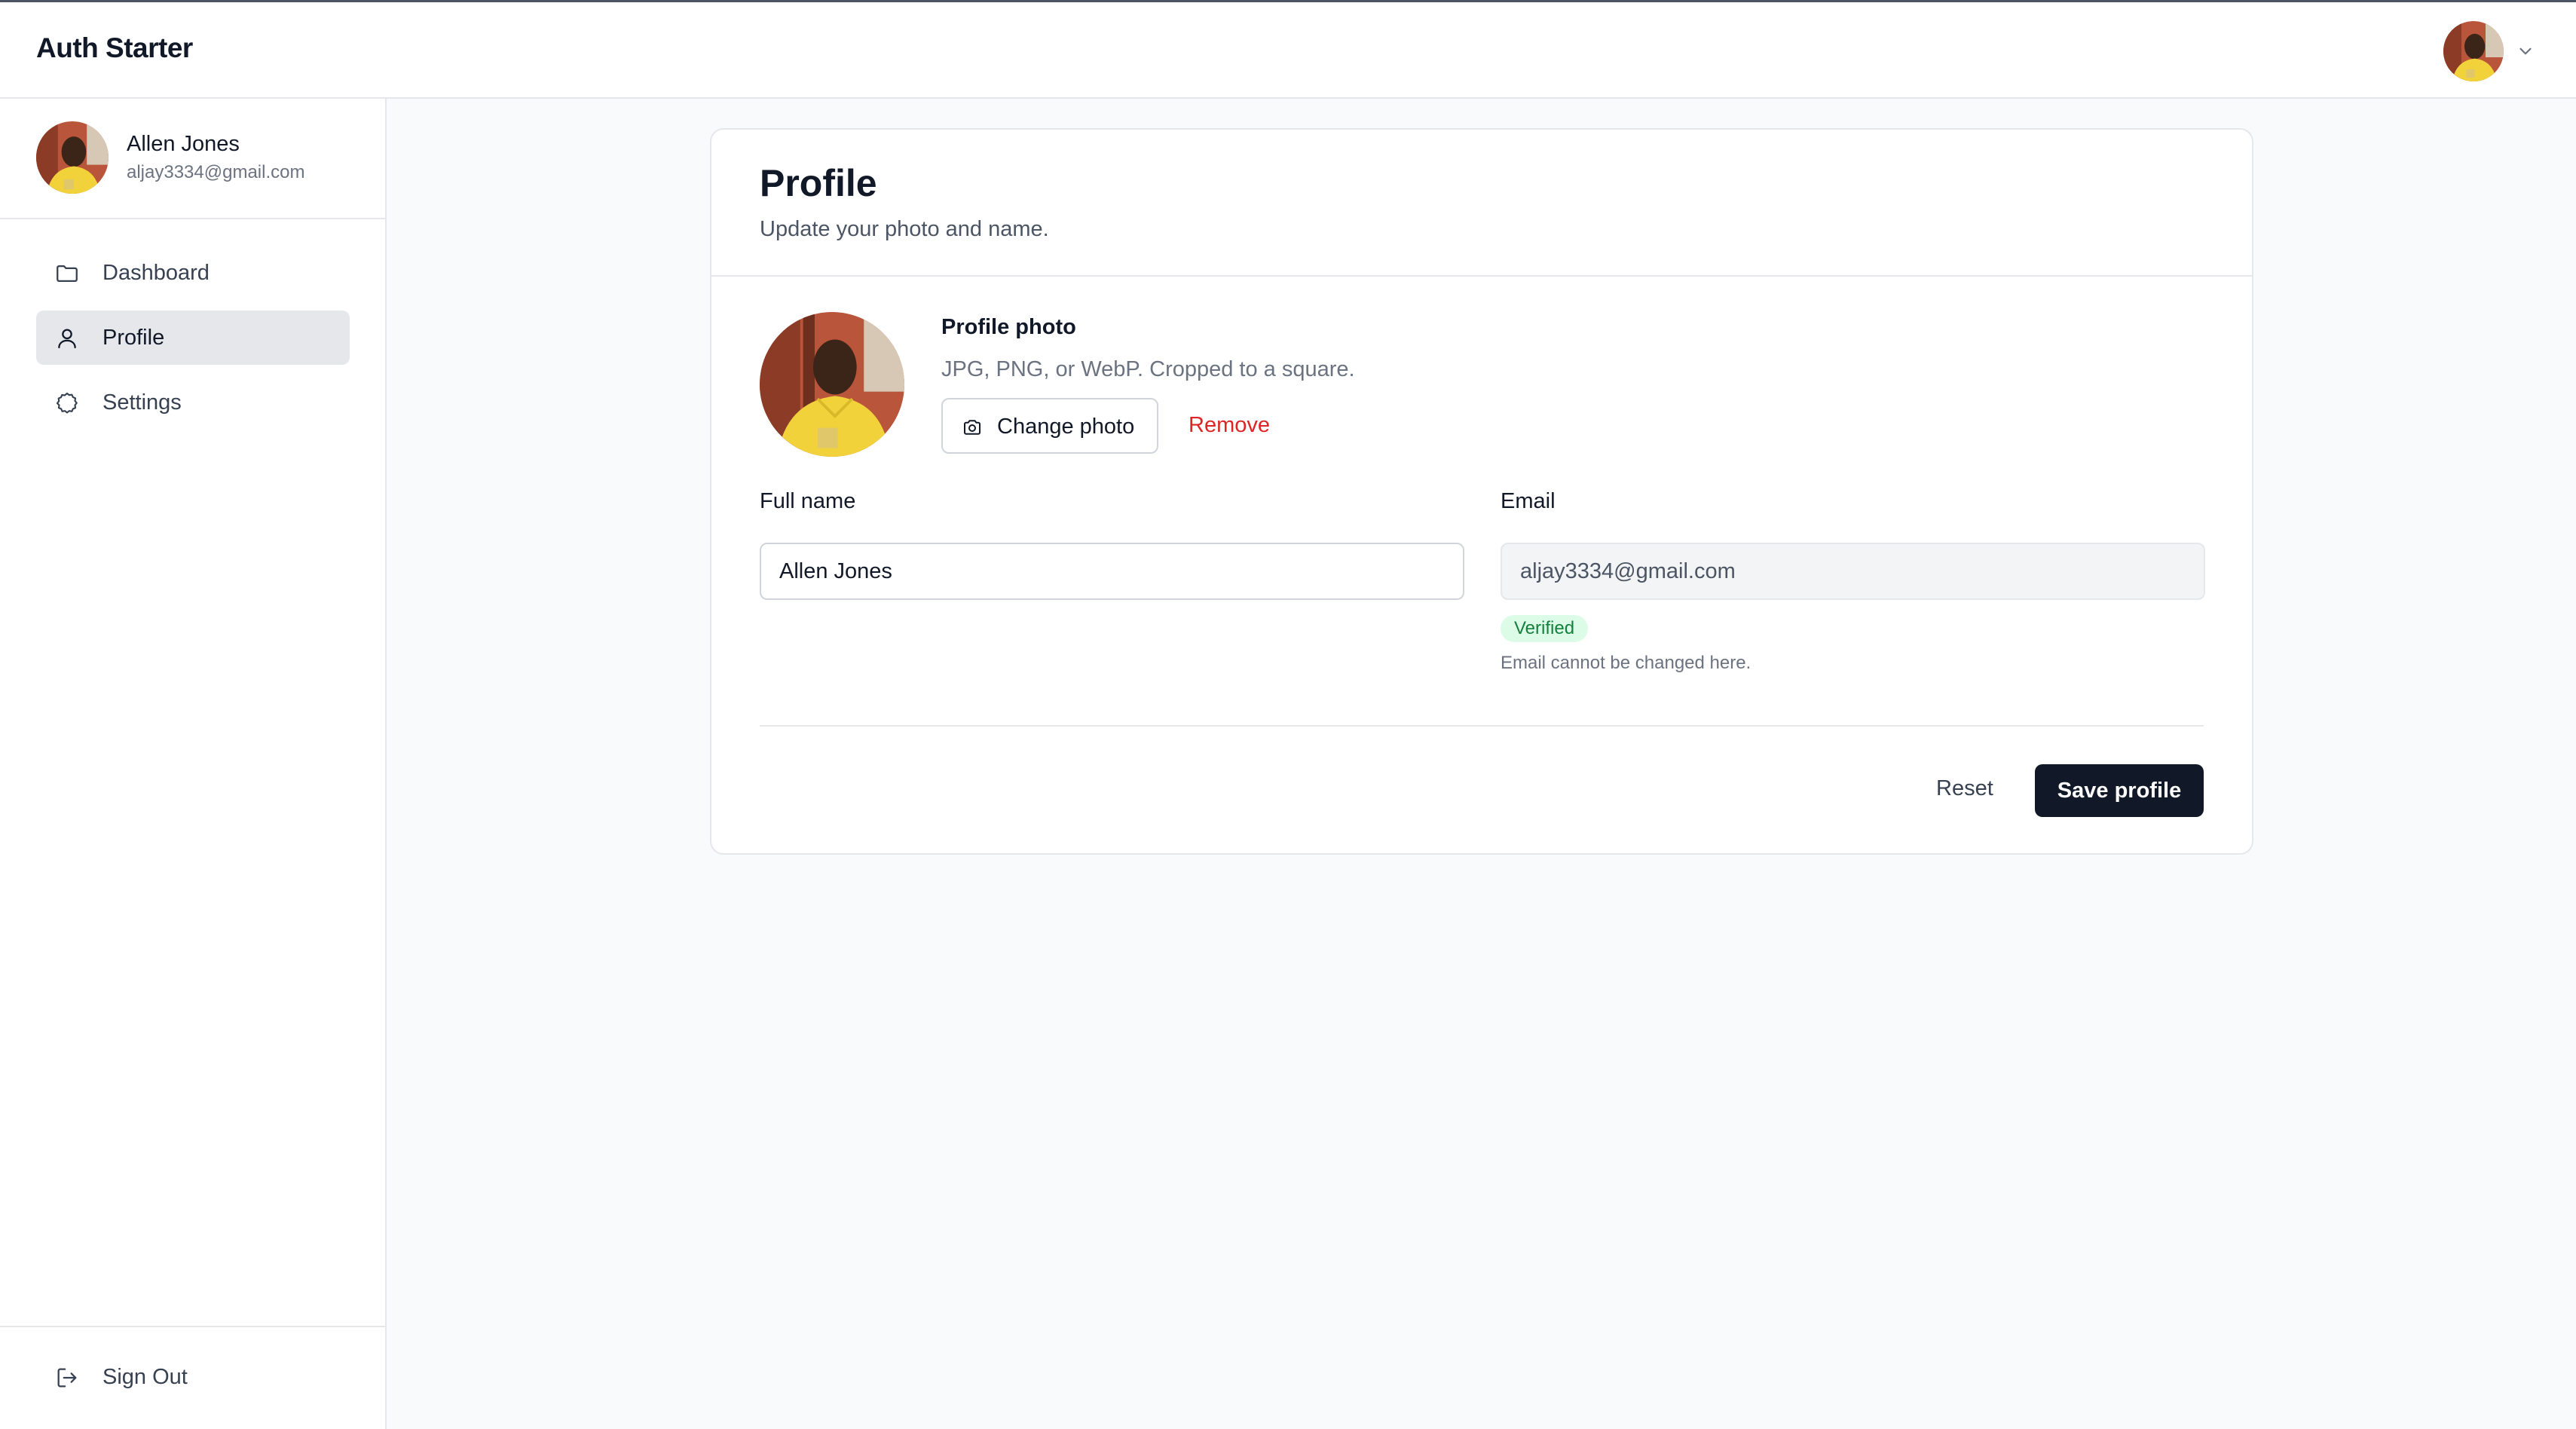  I want to click on photo-hint: JPG, PNG, or WebP. Cropped to a square., so click(1148, 369).